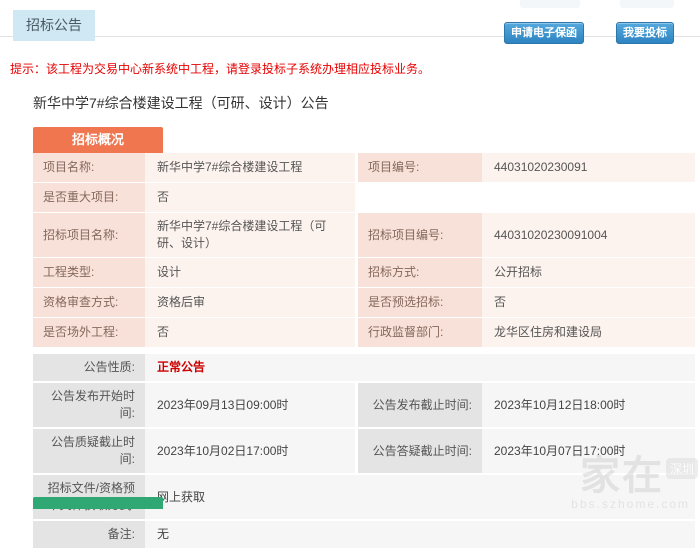 This screenshot has height=550, width=700. I want to click on table-row: 是否场外工程: 否行政监督部门: 龙华区住房和建设局, so click(364, 332).